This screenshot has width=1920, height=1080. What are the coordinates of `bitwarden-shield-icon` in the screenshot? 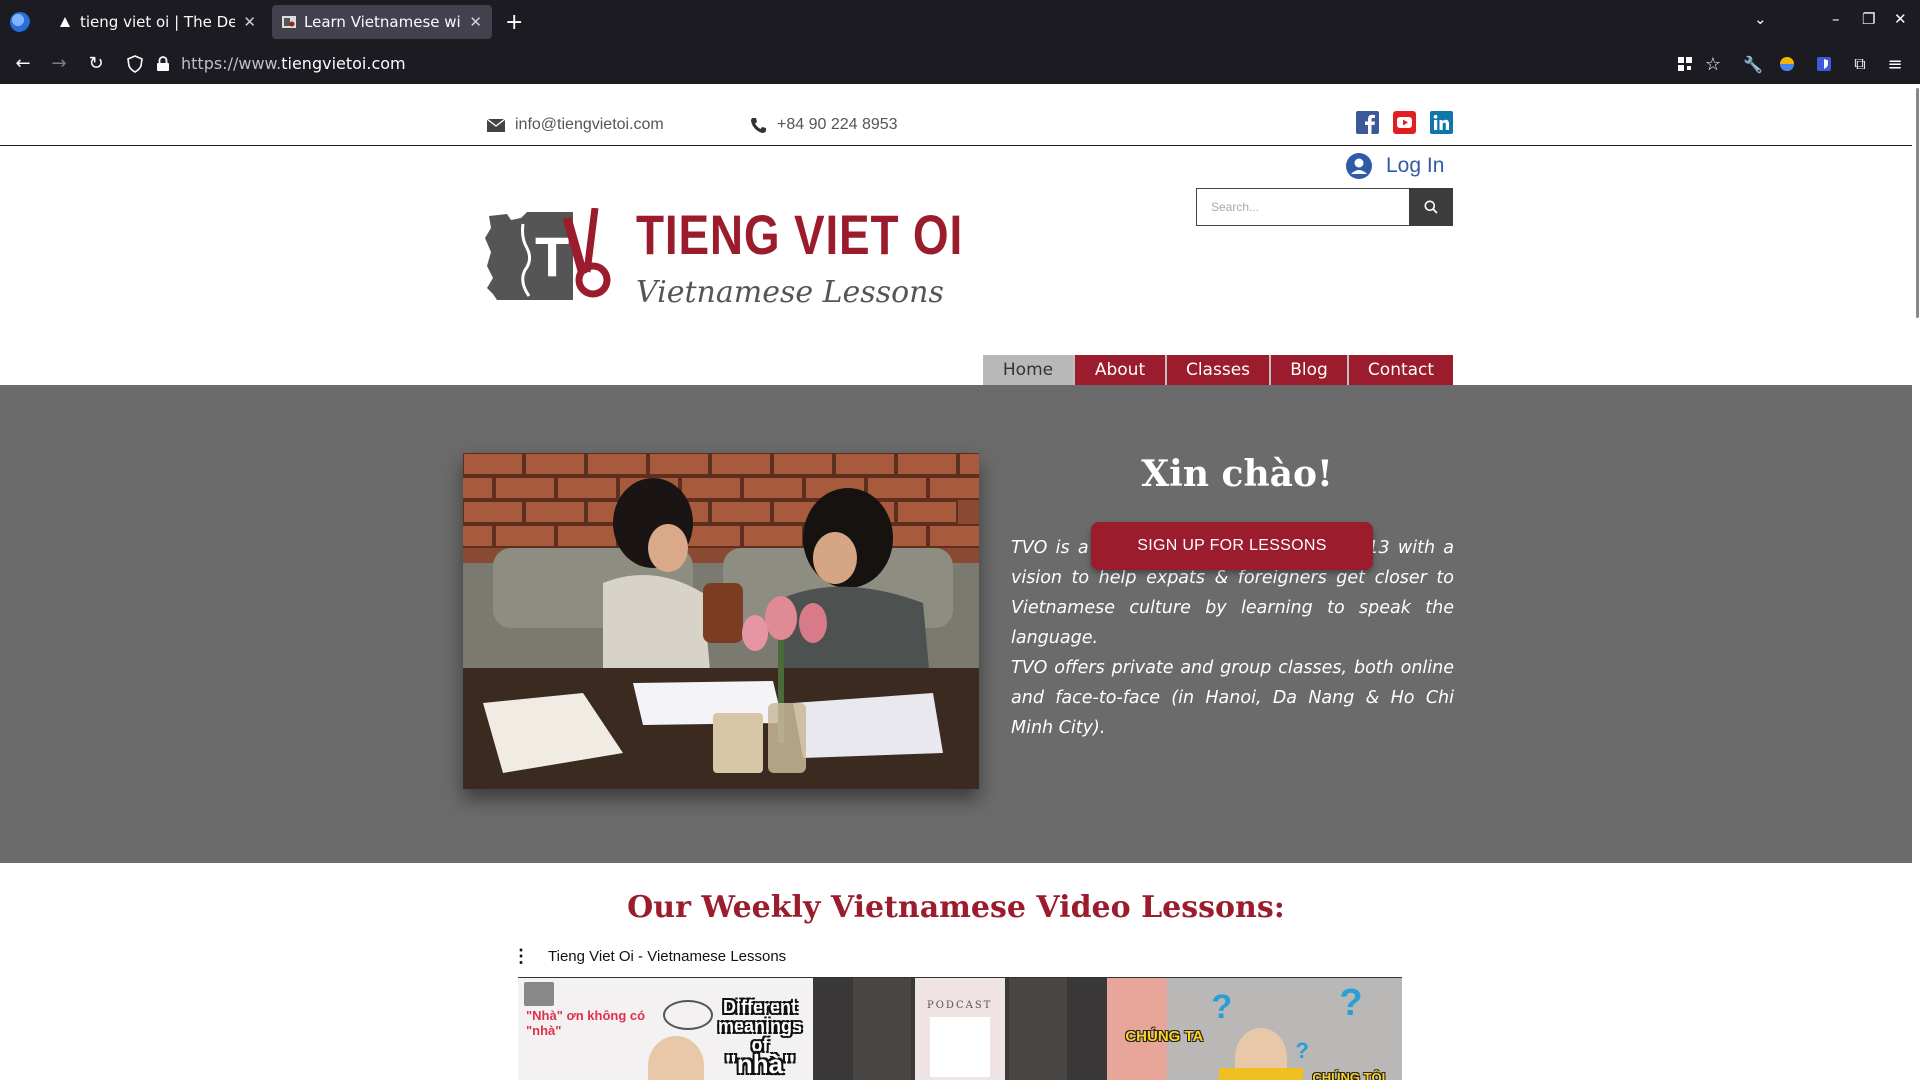 It's located at (1824, 64).